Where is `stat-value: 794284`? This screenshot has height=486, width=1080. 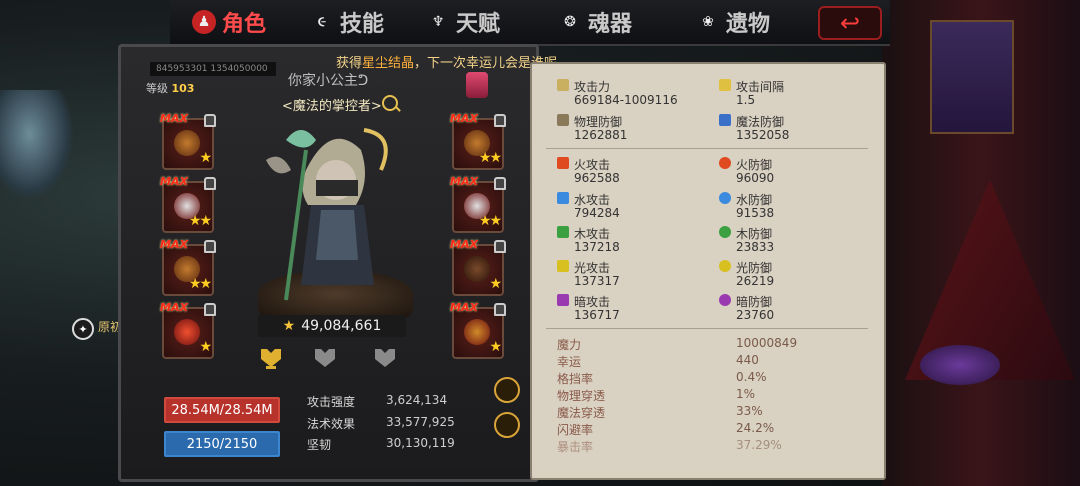
stat-value: 794284 is located at coordinates (597, 213).